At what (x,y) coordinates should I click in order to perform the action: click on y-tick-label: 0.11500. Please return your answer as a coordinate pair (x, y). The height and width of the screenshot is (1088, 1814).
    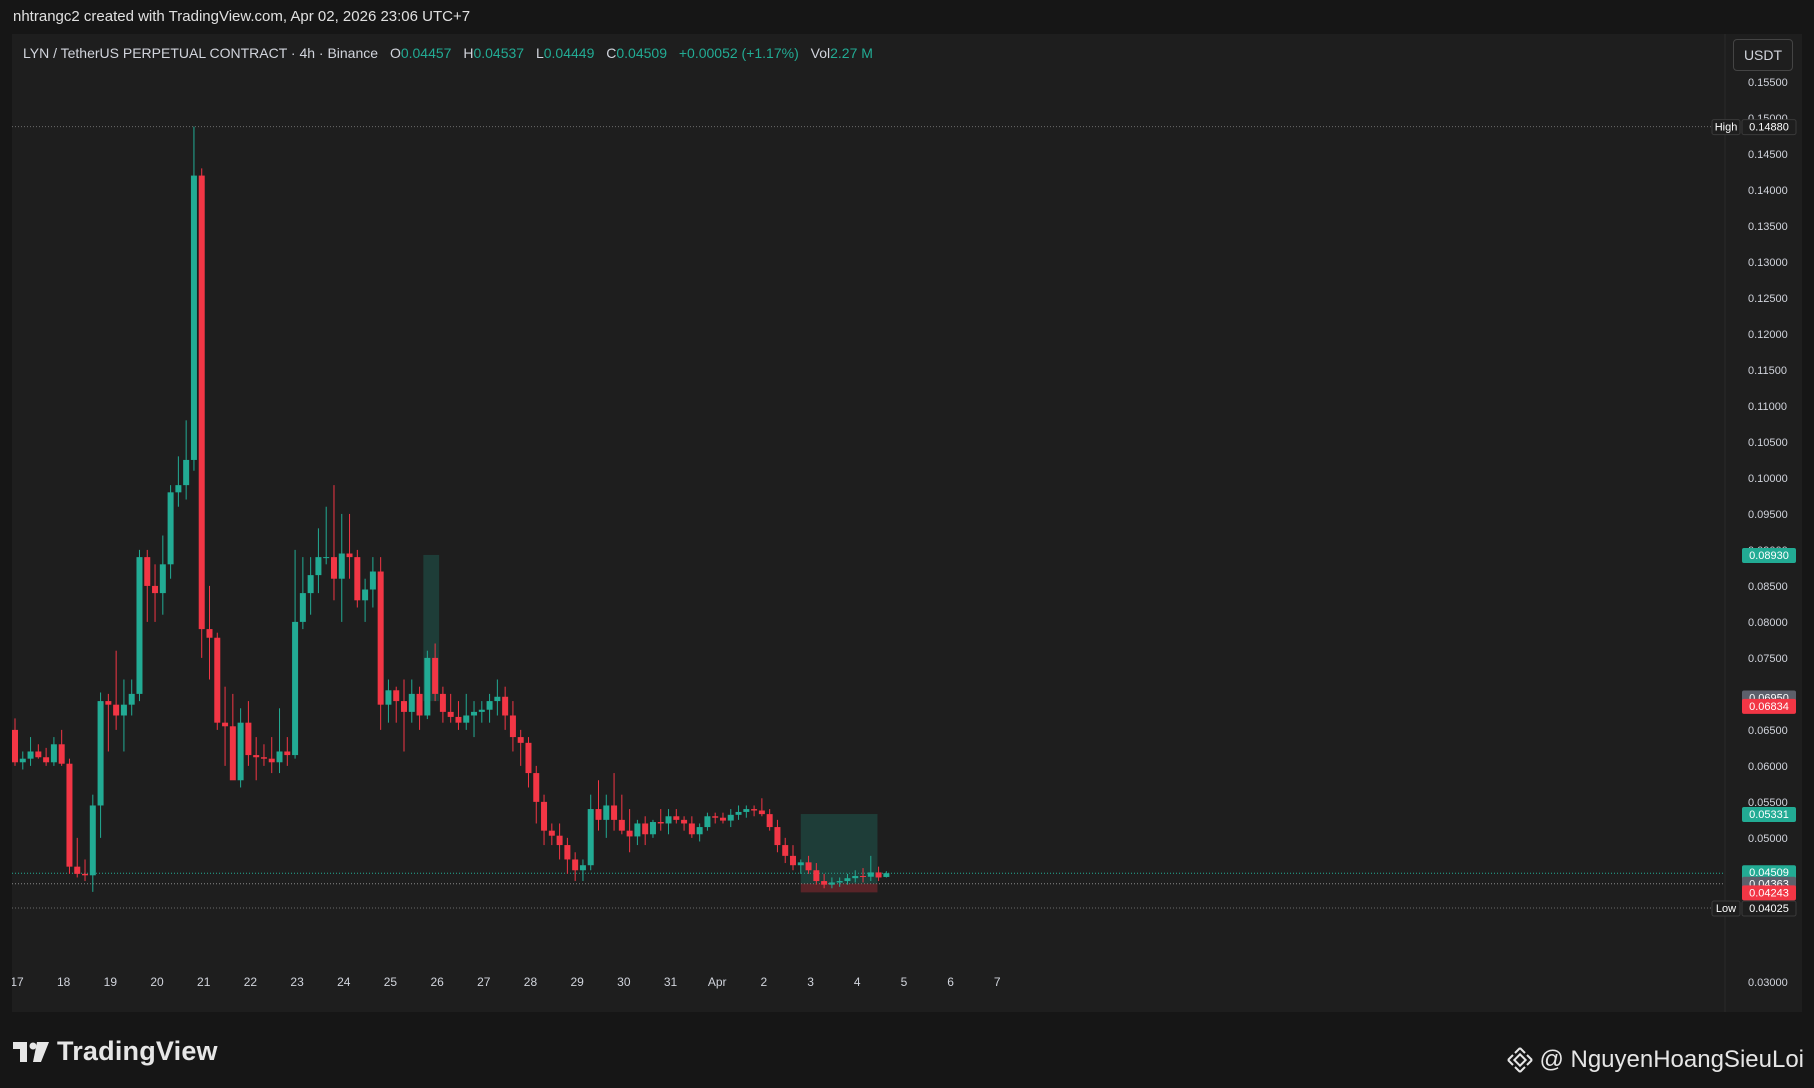
    Looking at the image, I should click on (1767, 371).